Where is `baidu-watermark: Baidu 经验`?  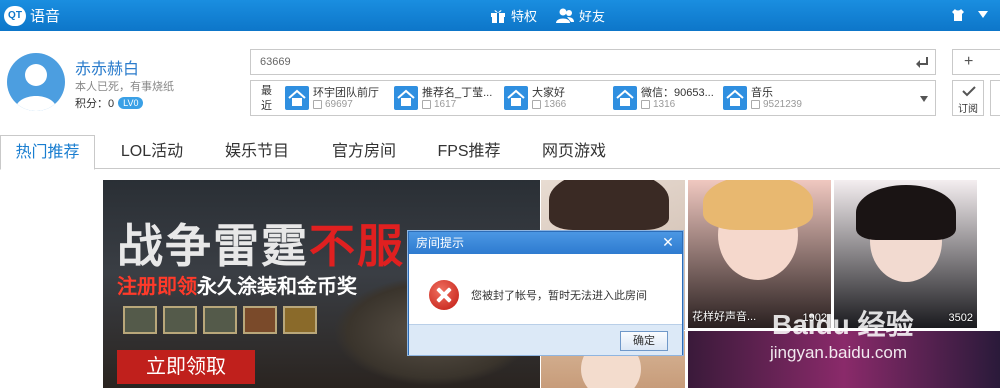 baidu-watermark: Baidu 经验 is located at coordinates (843, 324).